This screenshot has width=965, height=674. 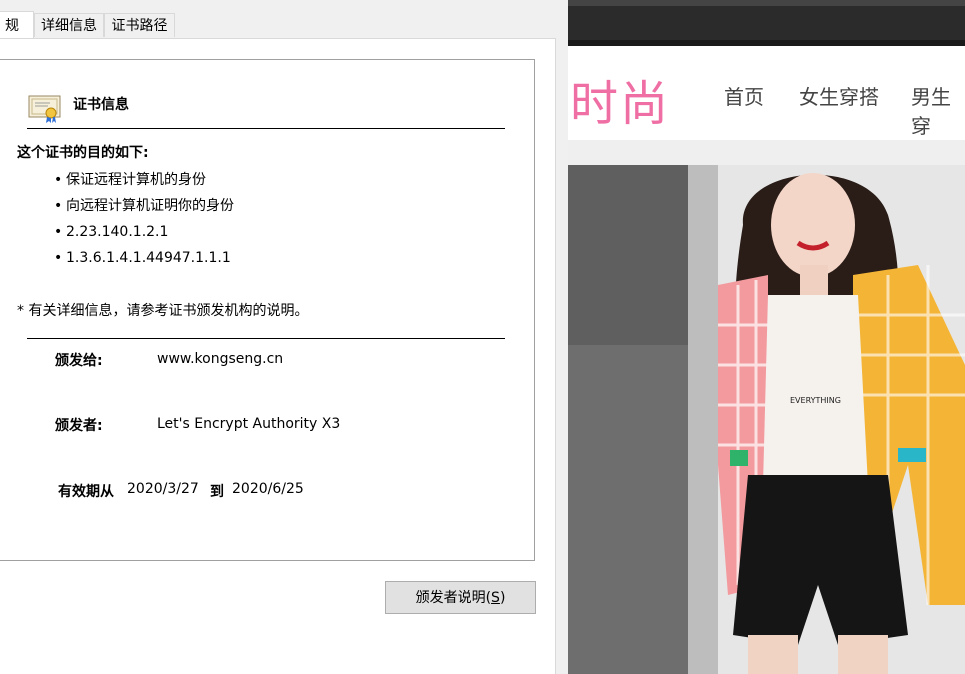 I want to click on valid-to-label: 到, so click(x=217, y=492).